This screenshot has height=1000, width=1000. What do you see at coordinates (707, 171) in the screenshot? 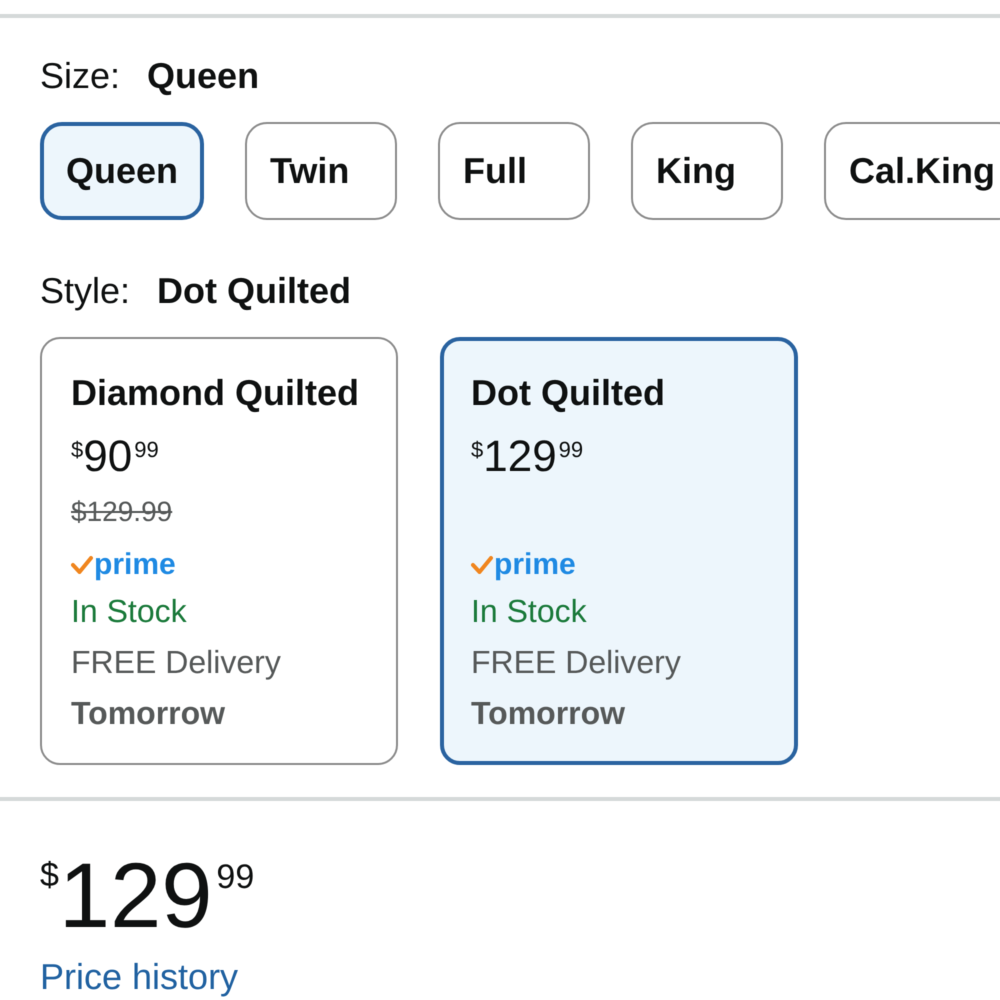
I see `size-option-button: King` at bounding box center [707, 171].